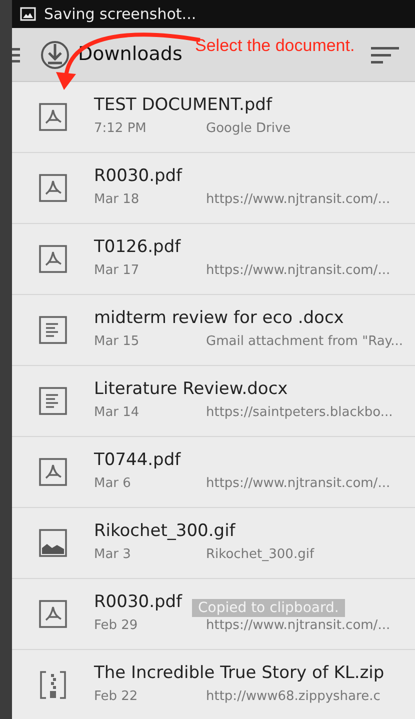 The image size is (415, 719). Describe the element at coordinates (268, 608) in the screenshot. I see `toast-message: Copied to clipboard.` at that location.